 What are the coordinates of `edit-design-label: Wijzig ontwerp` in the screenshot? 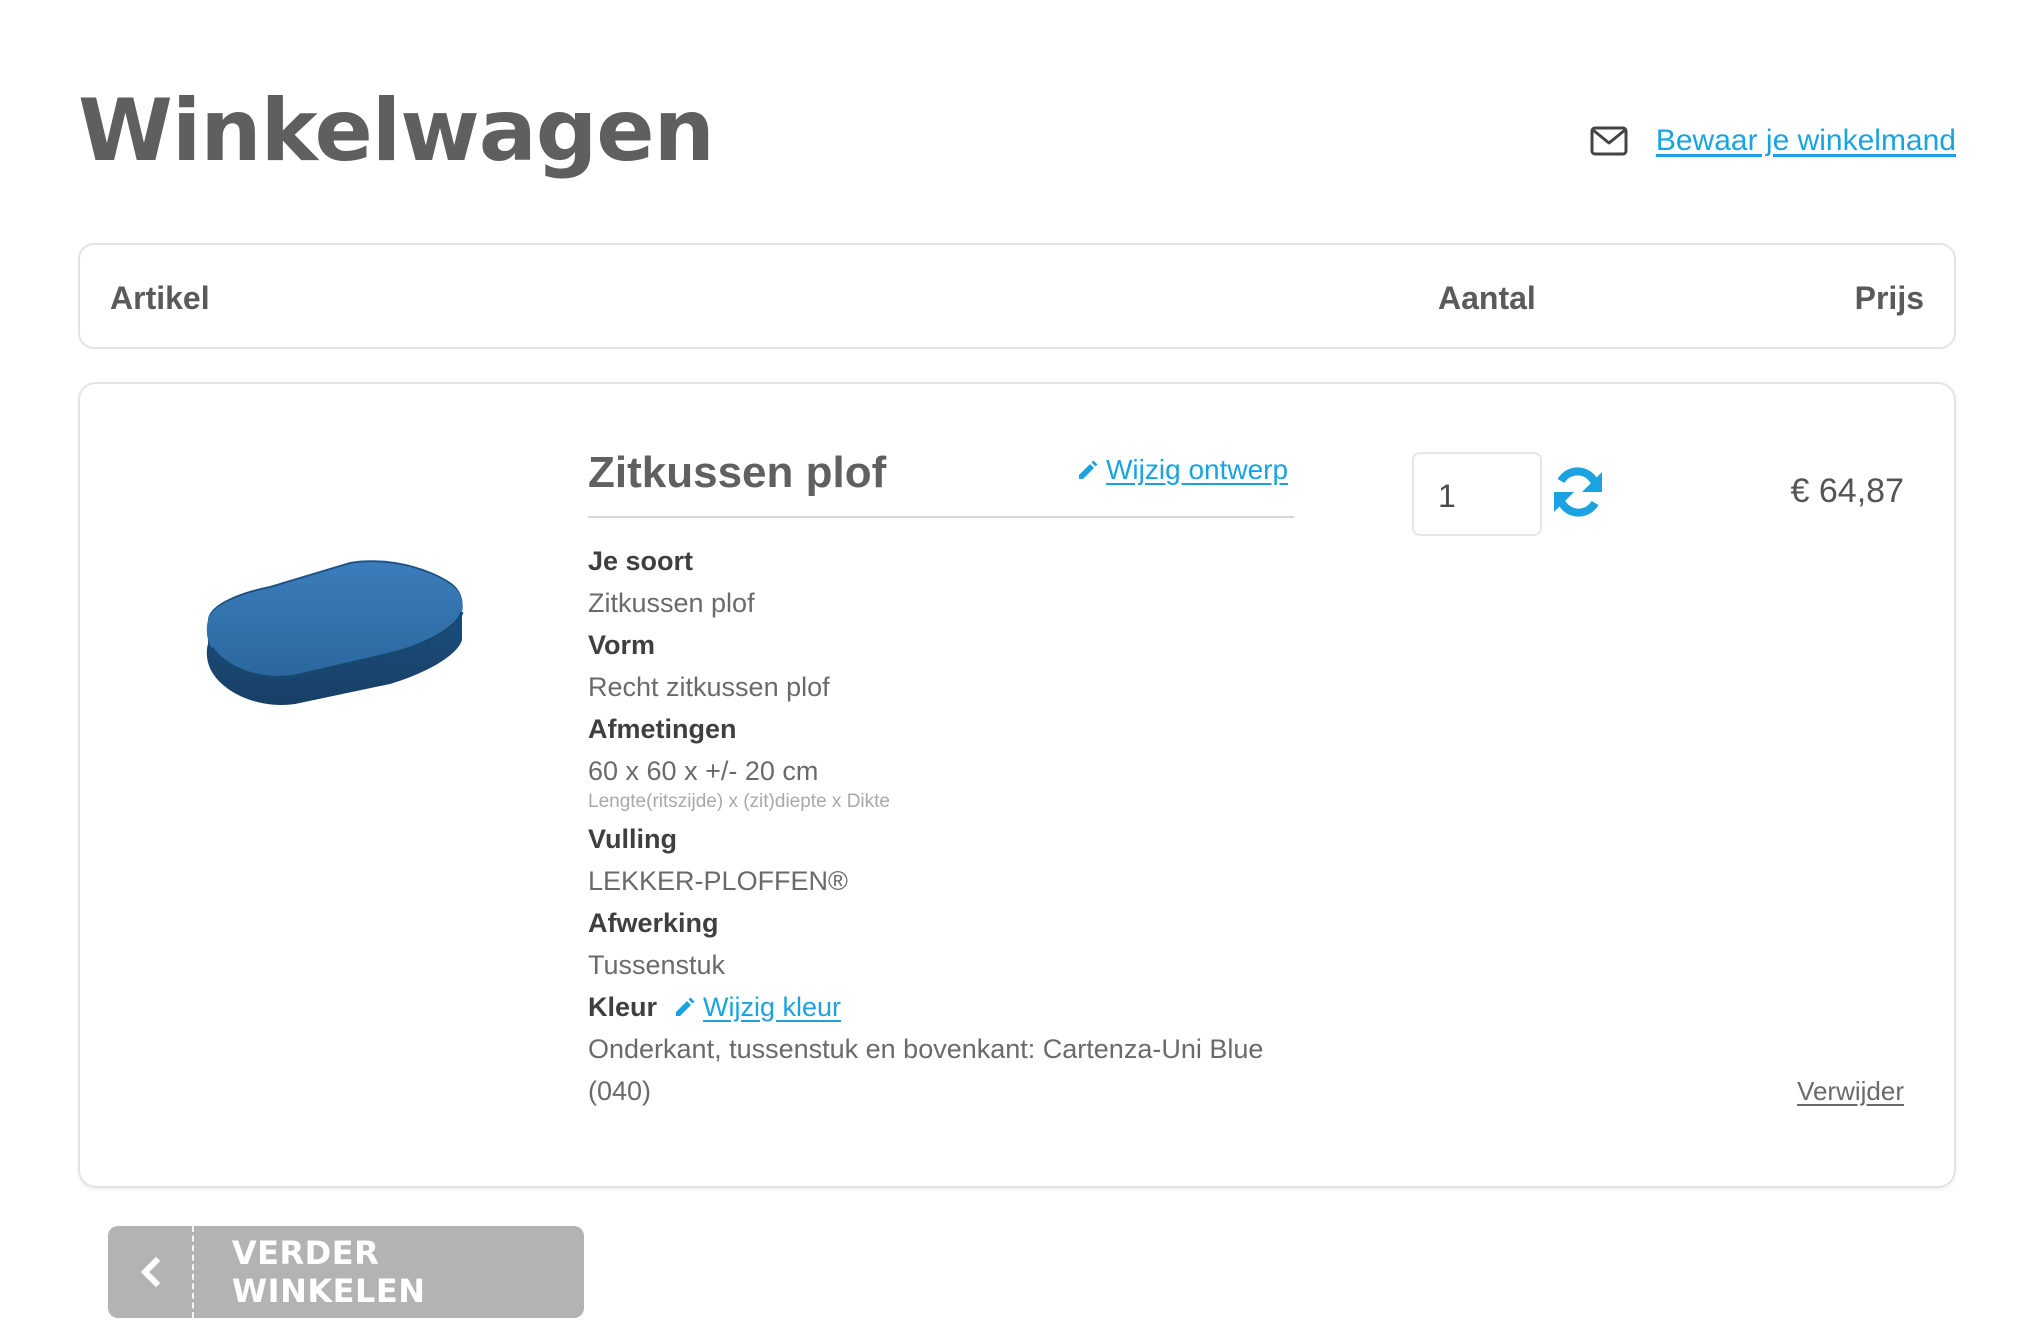 It's located at (1197, 469).